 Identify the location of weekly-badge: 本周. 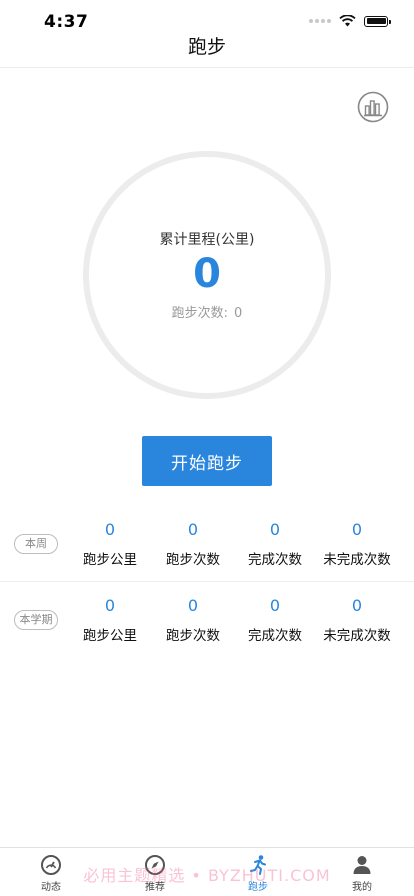
(36, 544).